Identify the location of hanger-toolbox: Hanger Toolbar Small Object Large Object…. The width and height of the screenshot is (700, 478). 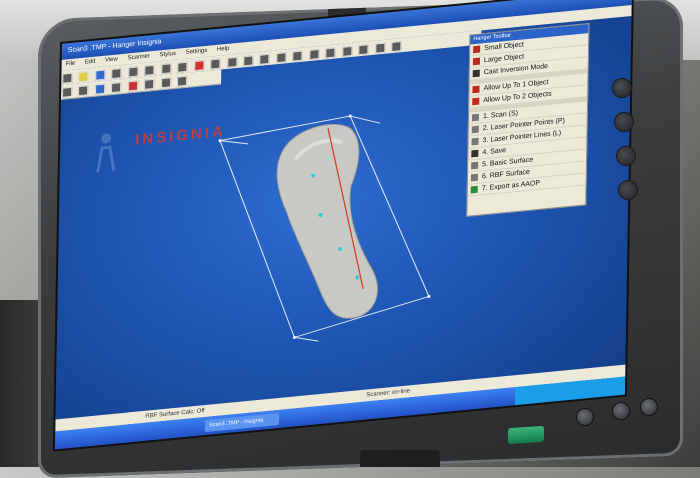
(528, 120).